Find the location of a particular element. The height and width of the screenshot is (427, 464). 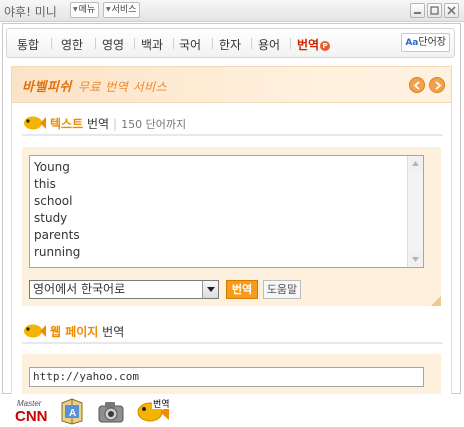

app-title: 야후! 미니 is located at coordinates (30, 12).